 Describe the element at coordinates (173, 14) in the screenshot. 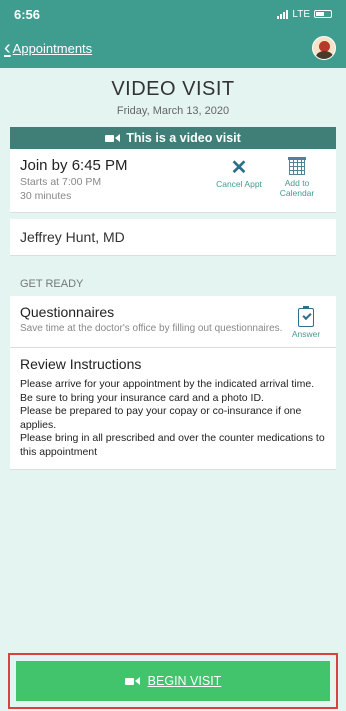

I see `status-bar: 6:56 LTE` at that location.